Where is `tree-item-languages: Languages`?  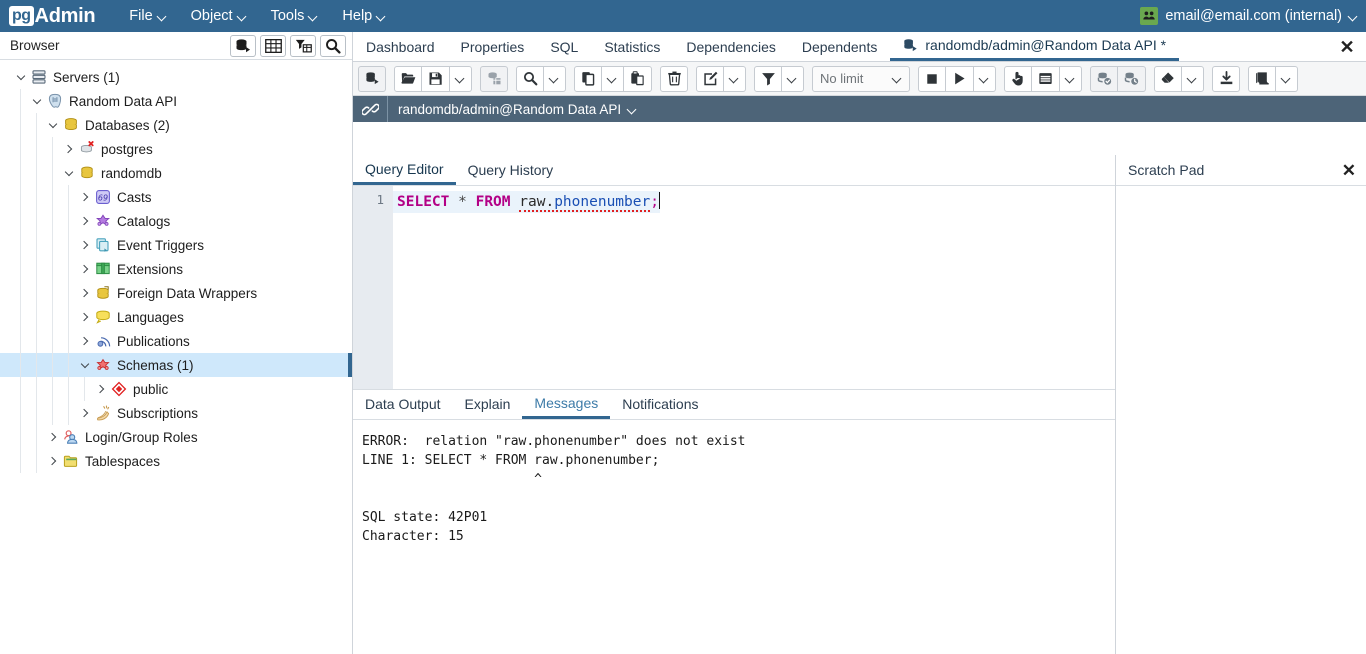
tree-item-languages: Languages is located at coordinates (176, 317).